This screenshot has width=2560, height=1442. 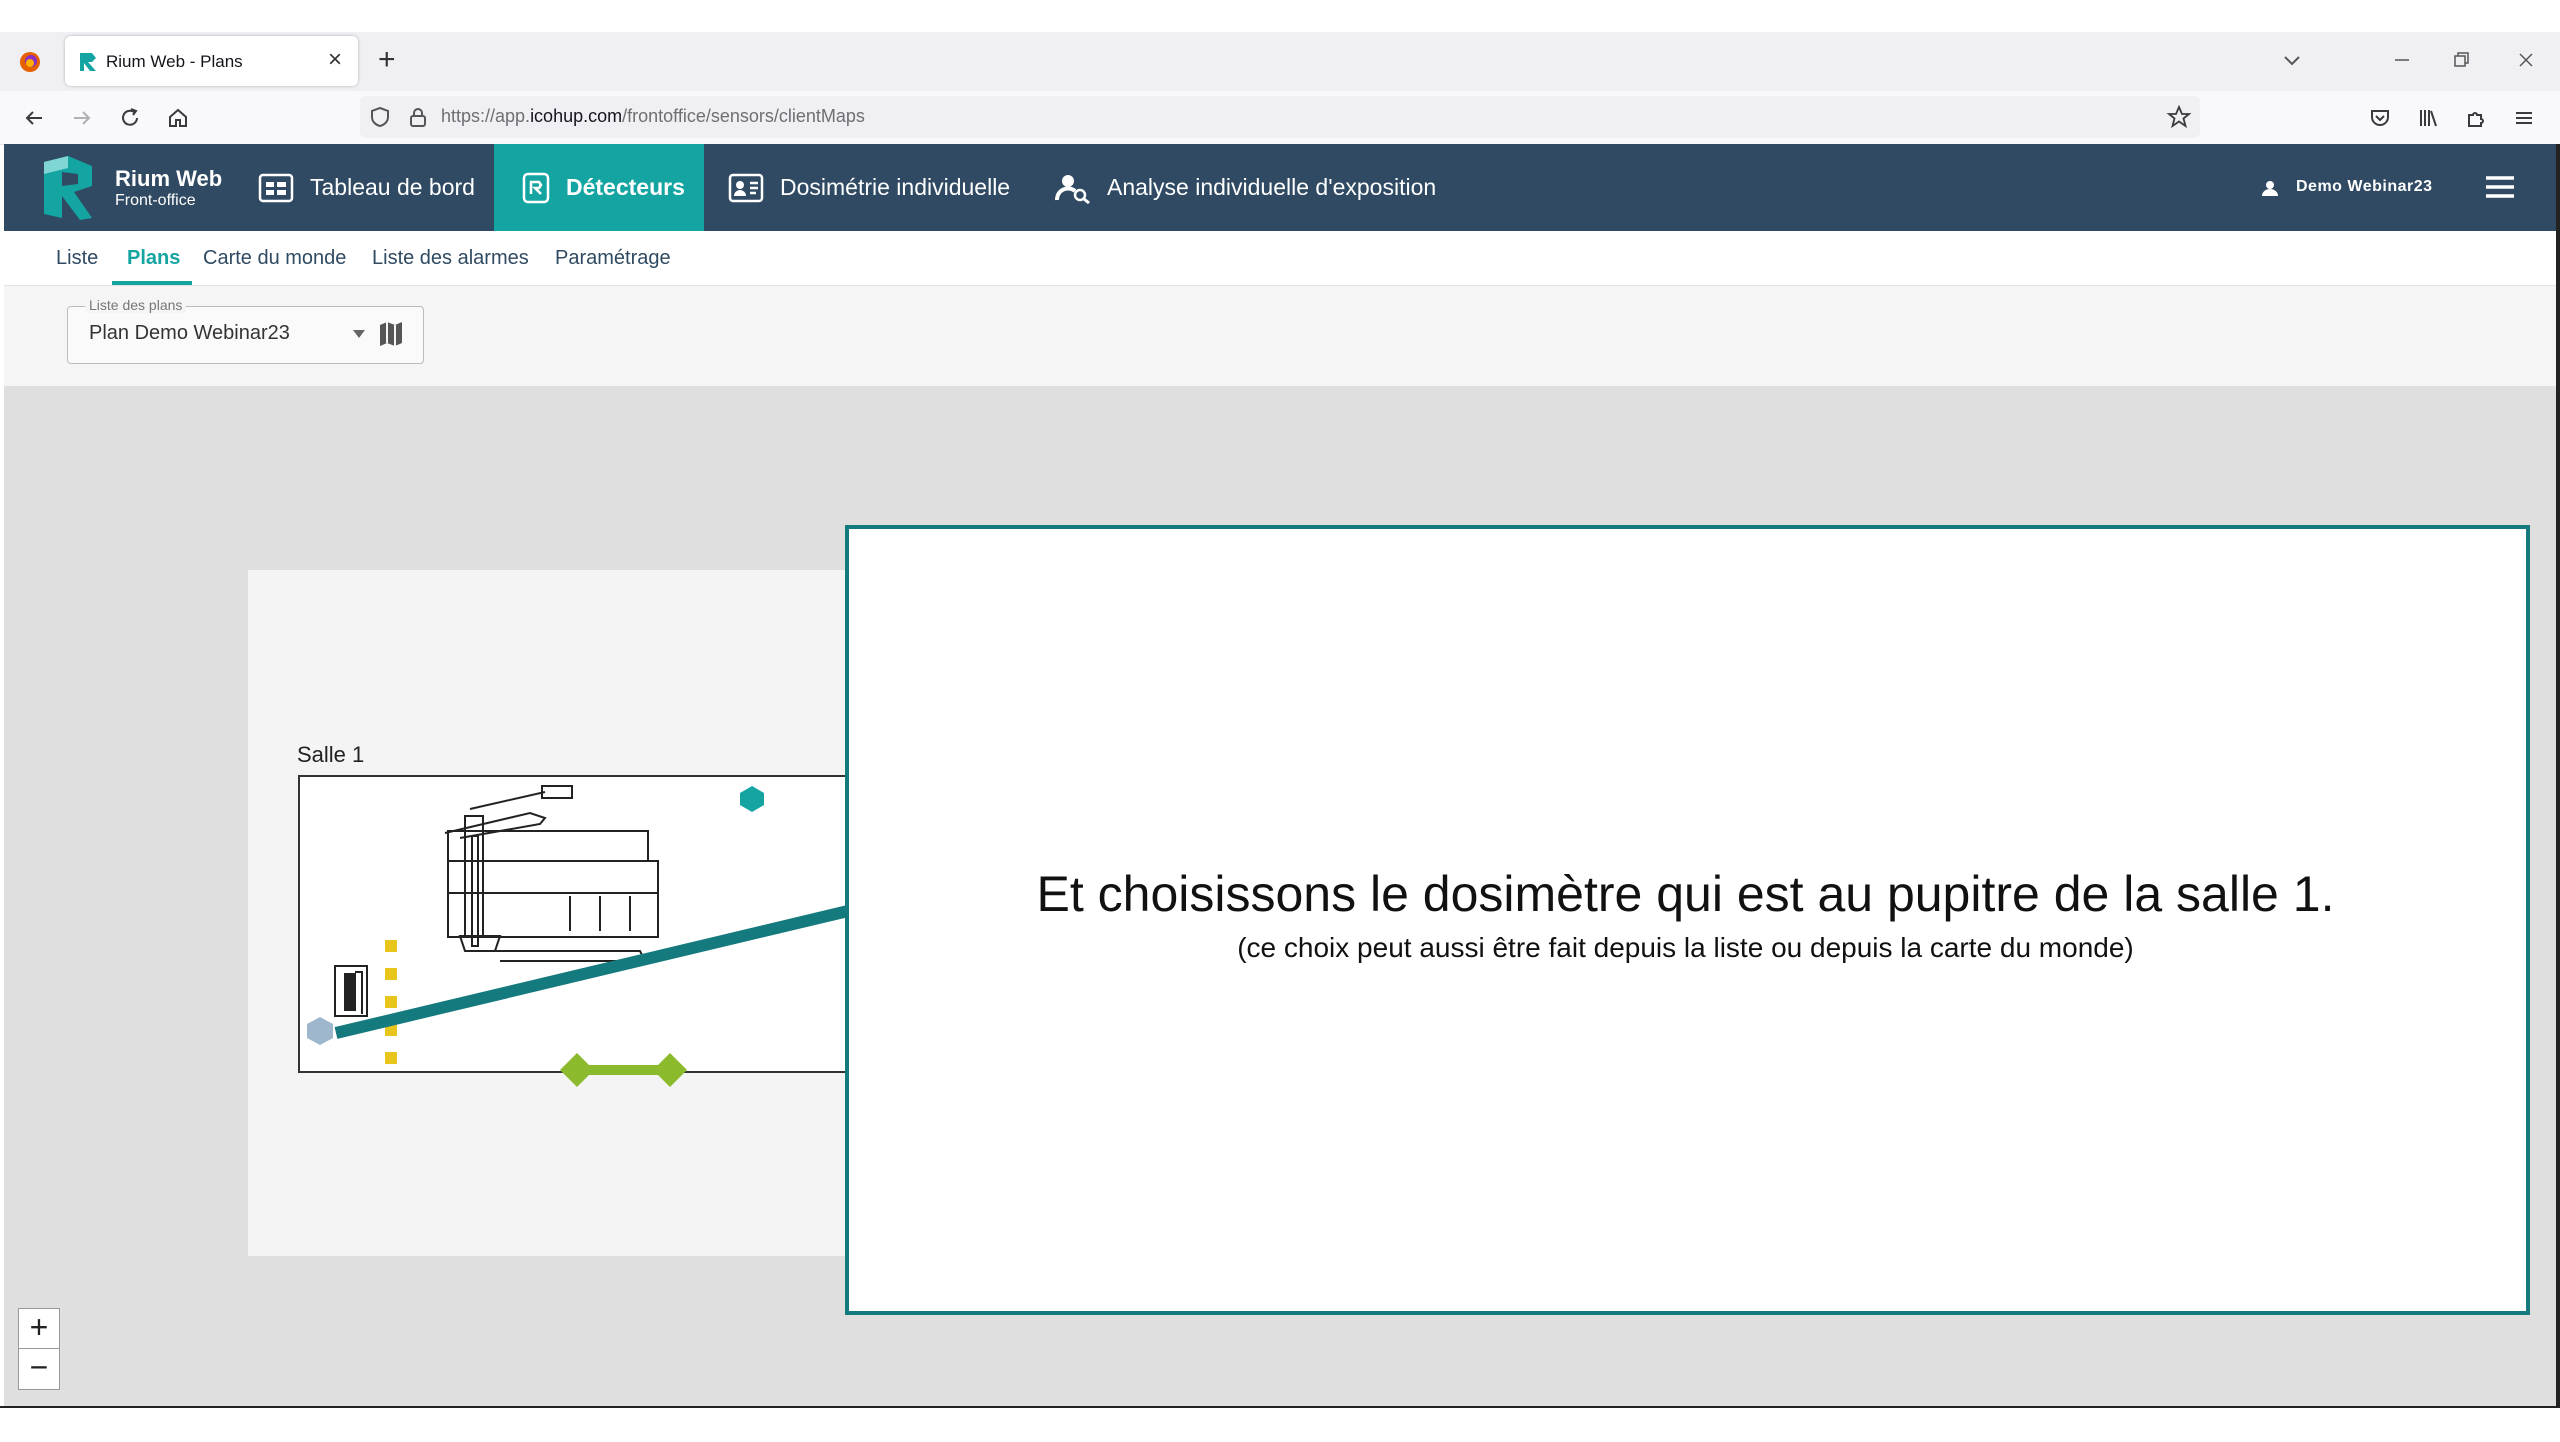 What do you see at coordinates (486, 116) in the screenshot?
I see `url-prefix: https://app.` at bounding box center [486, 116].